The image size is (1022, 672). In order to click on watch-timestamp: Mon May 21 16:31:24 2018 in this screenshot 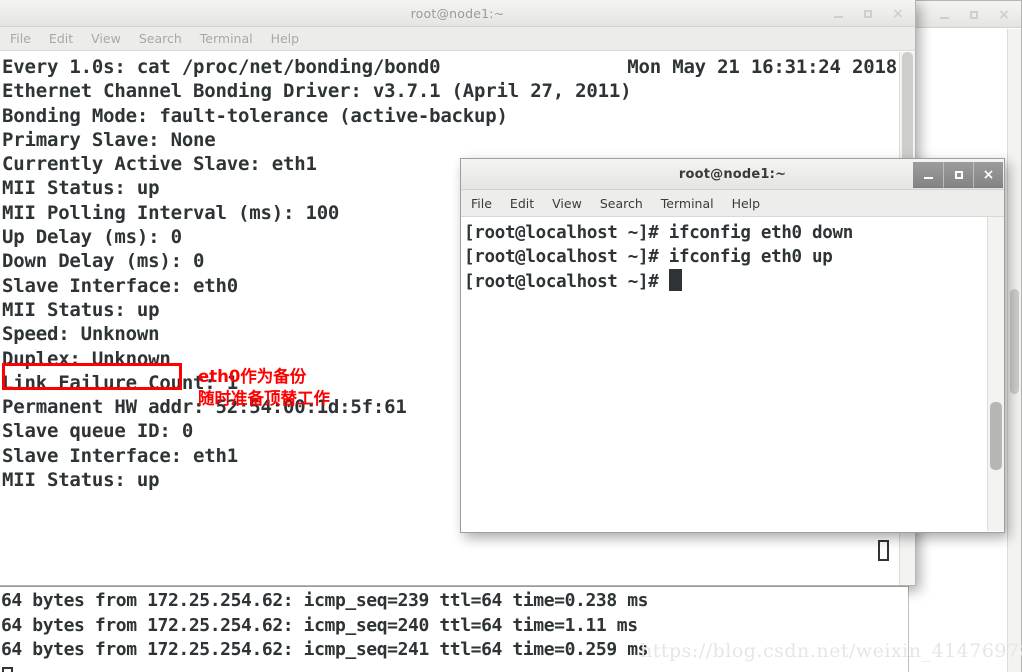, I will do `click(762, 67)`.